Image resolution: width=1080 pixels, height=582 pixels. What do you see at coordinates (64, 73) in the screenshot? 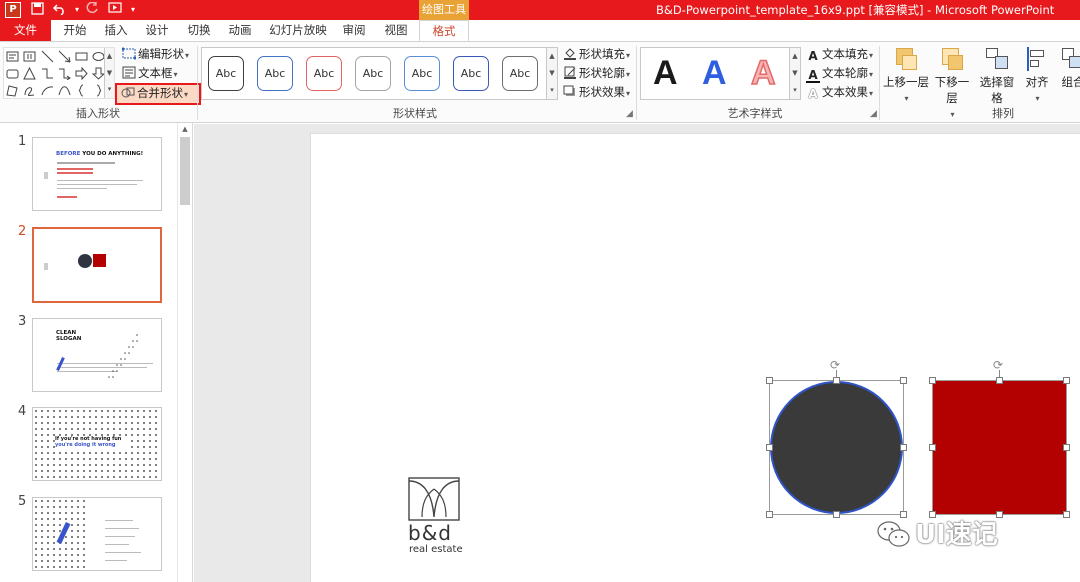
I see `elbow-arrow-connector-icon` at bounding box center [64, 73].